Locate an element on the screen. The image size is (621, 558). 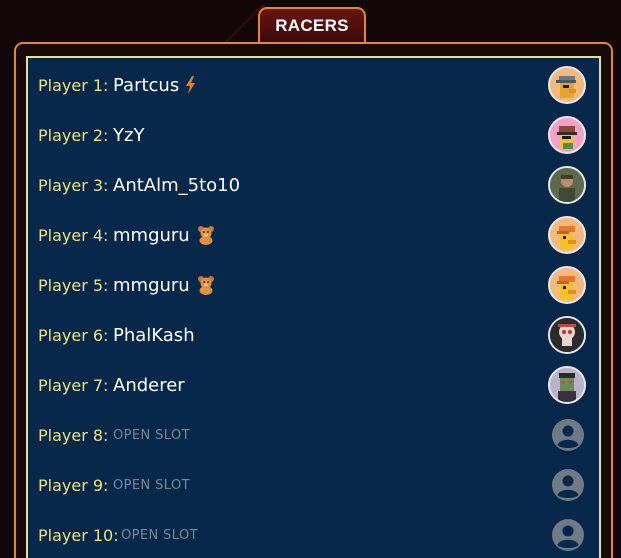
player-row-9: Player 9: OPEN SLOT is located at coordinates (313, 485).